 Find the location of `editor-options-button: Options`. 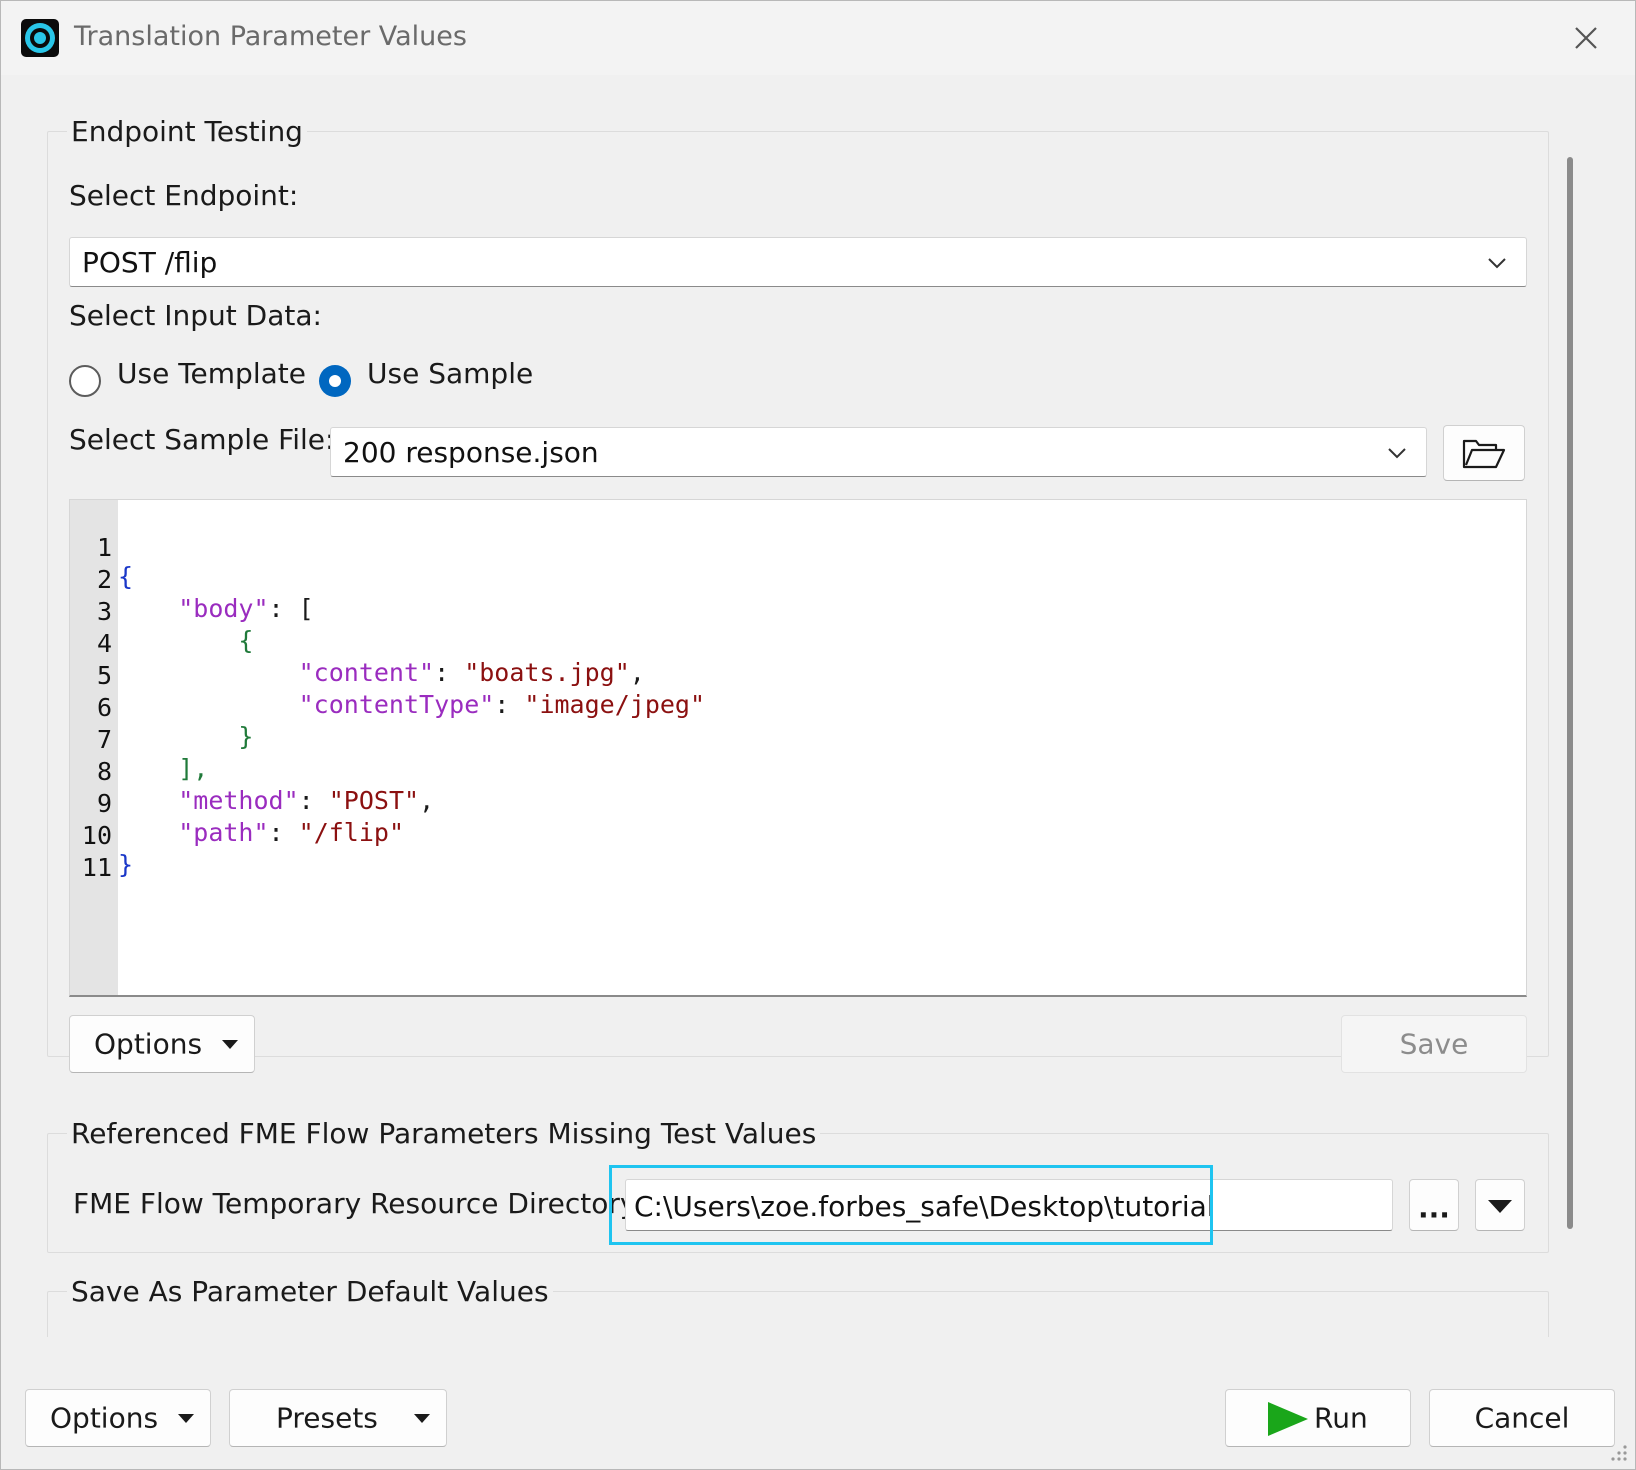

editor-options-button: Options is located at coordinates (162, 1044).